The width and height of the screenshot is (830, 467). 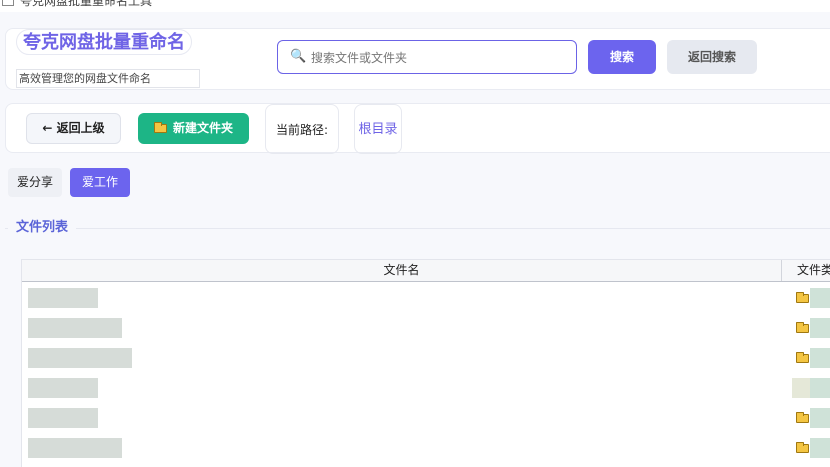 What do you see at coordinates (806, 270) in the screenshot?
I see `column-header-type: 文件类` at bounding box center [806, 270].